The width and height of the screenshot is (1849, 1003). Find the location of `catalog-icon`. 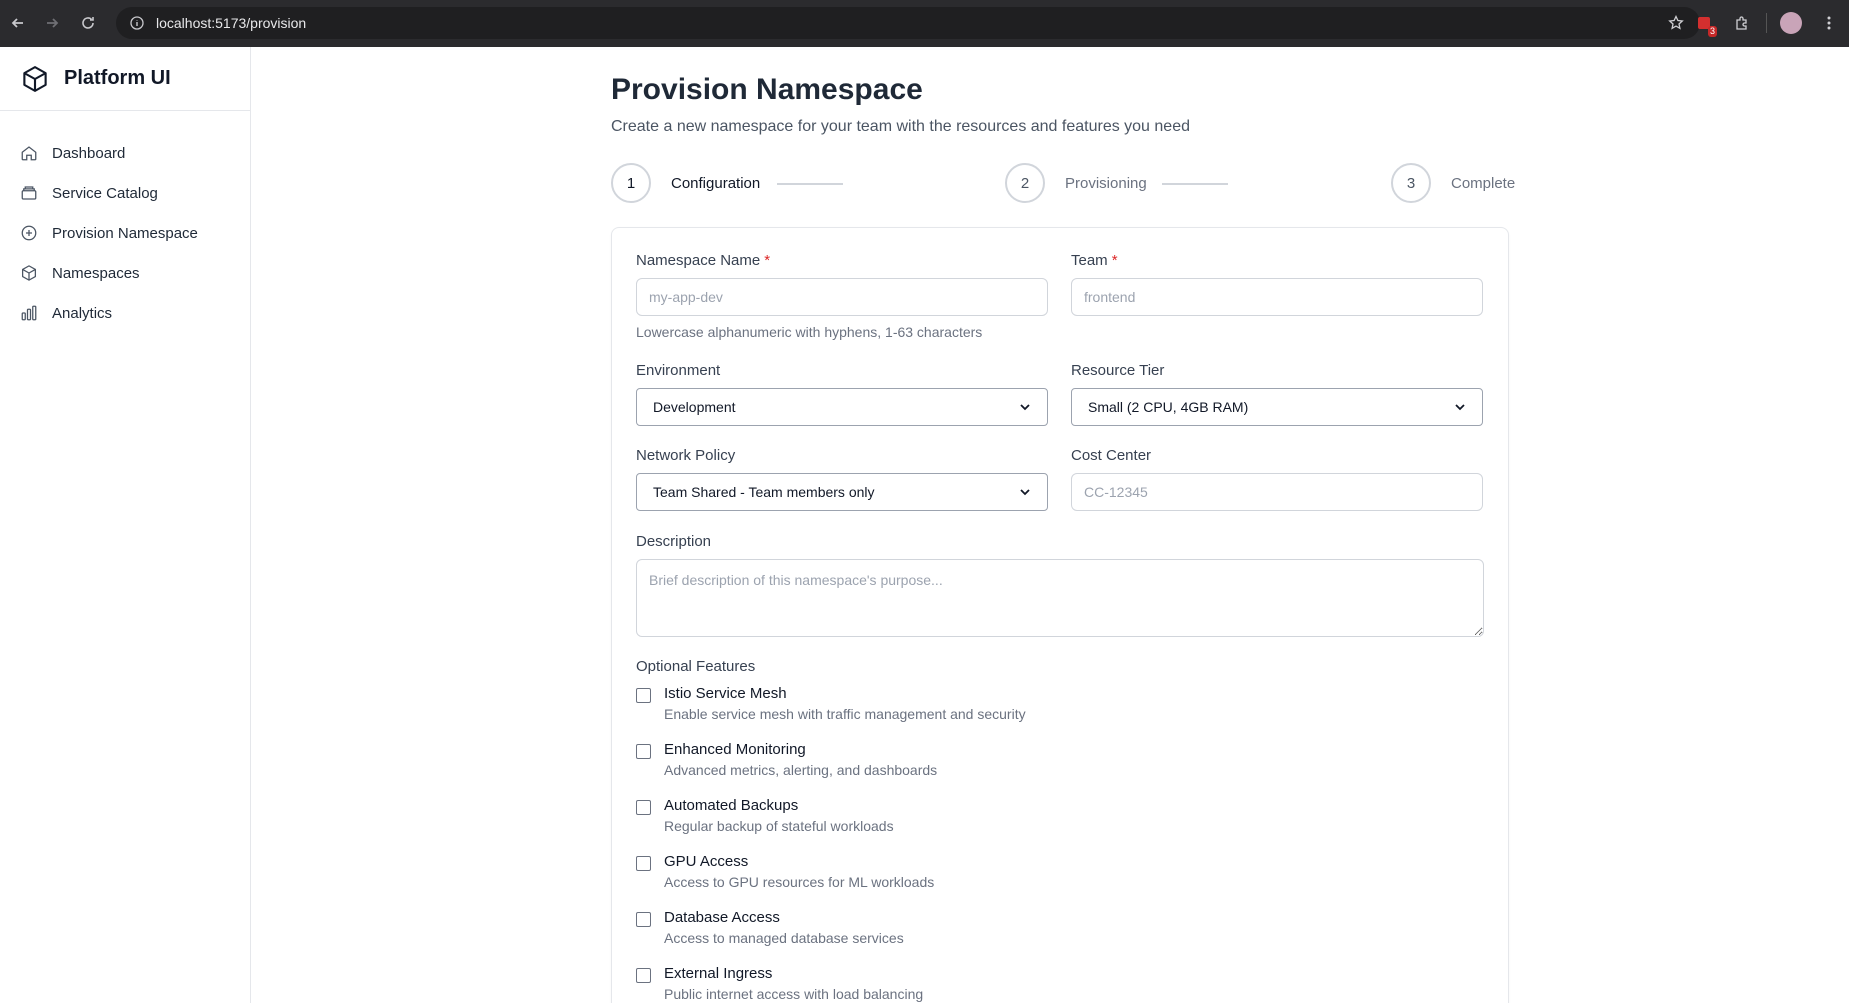

catalog-icon is located at coordinates (29, 193).